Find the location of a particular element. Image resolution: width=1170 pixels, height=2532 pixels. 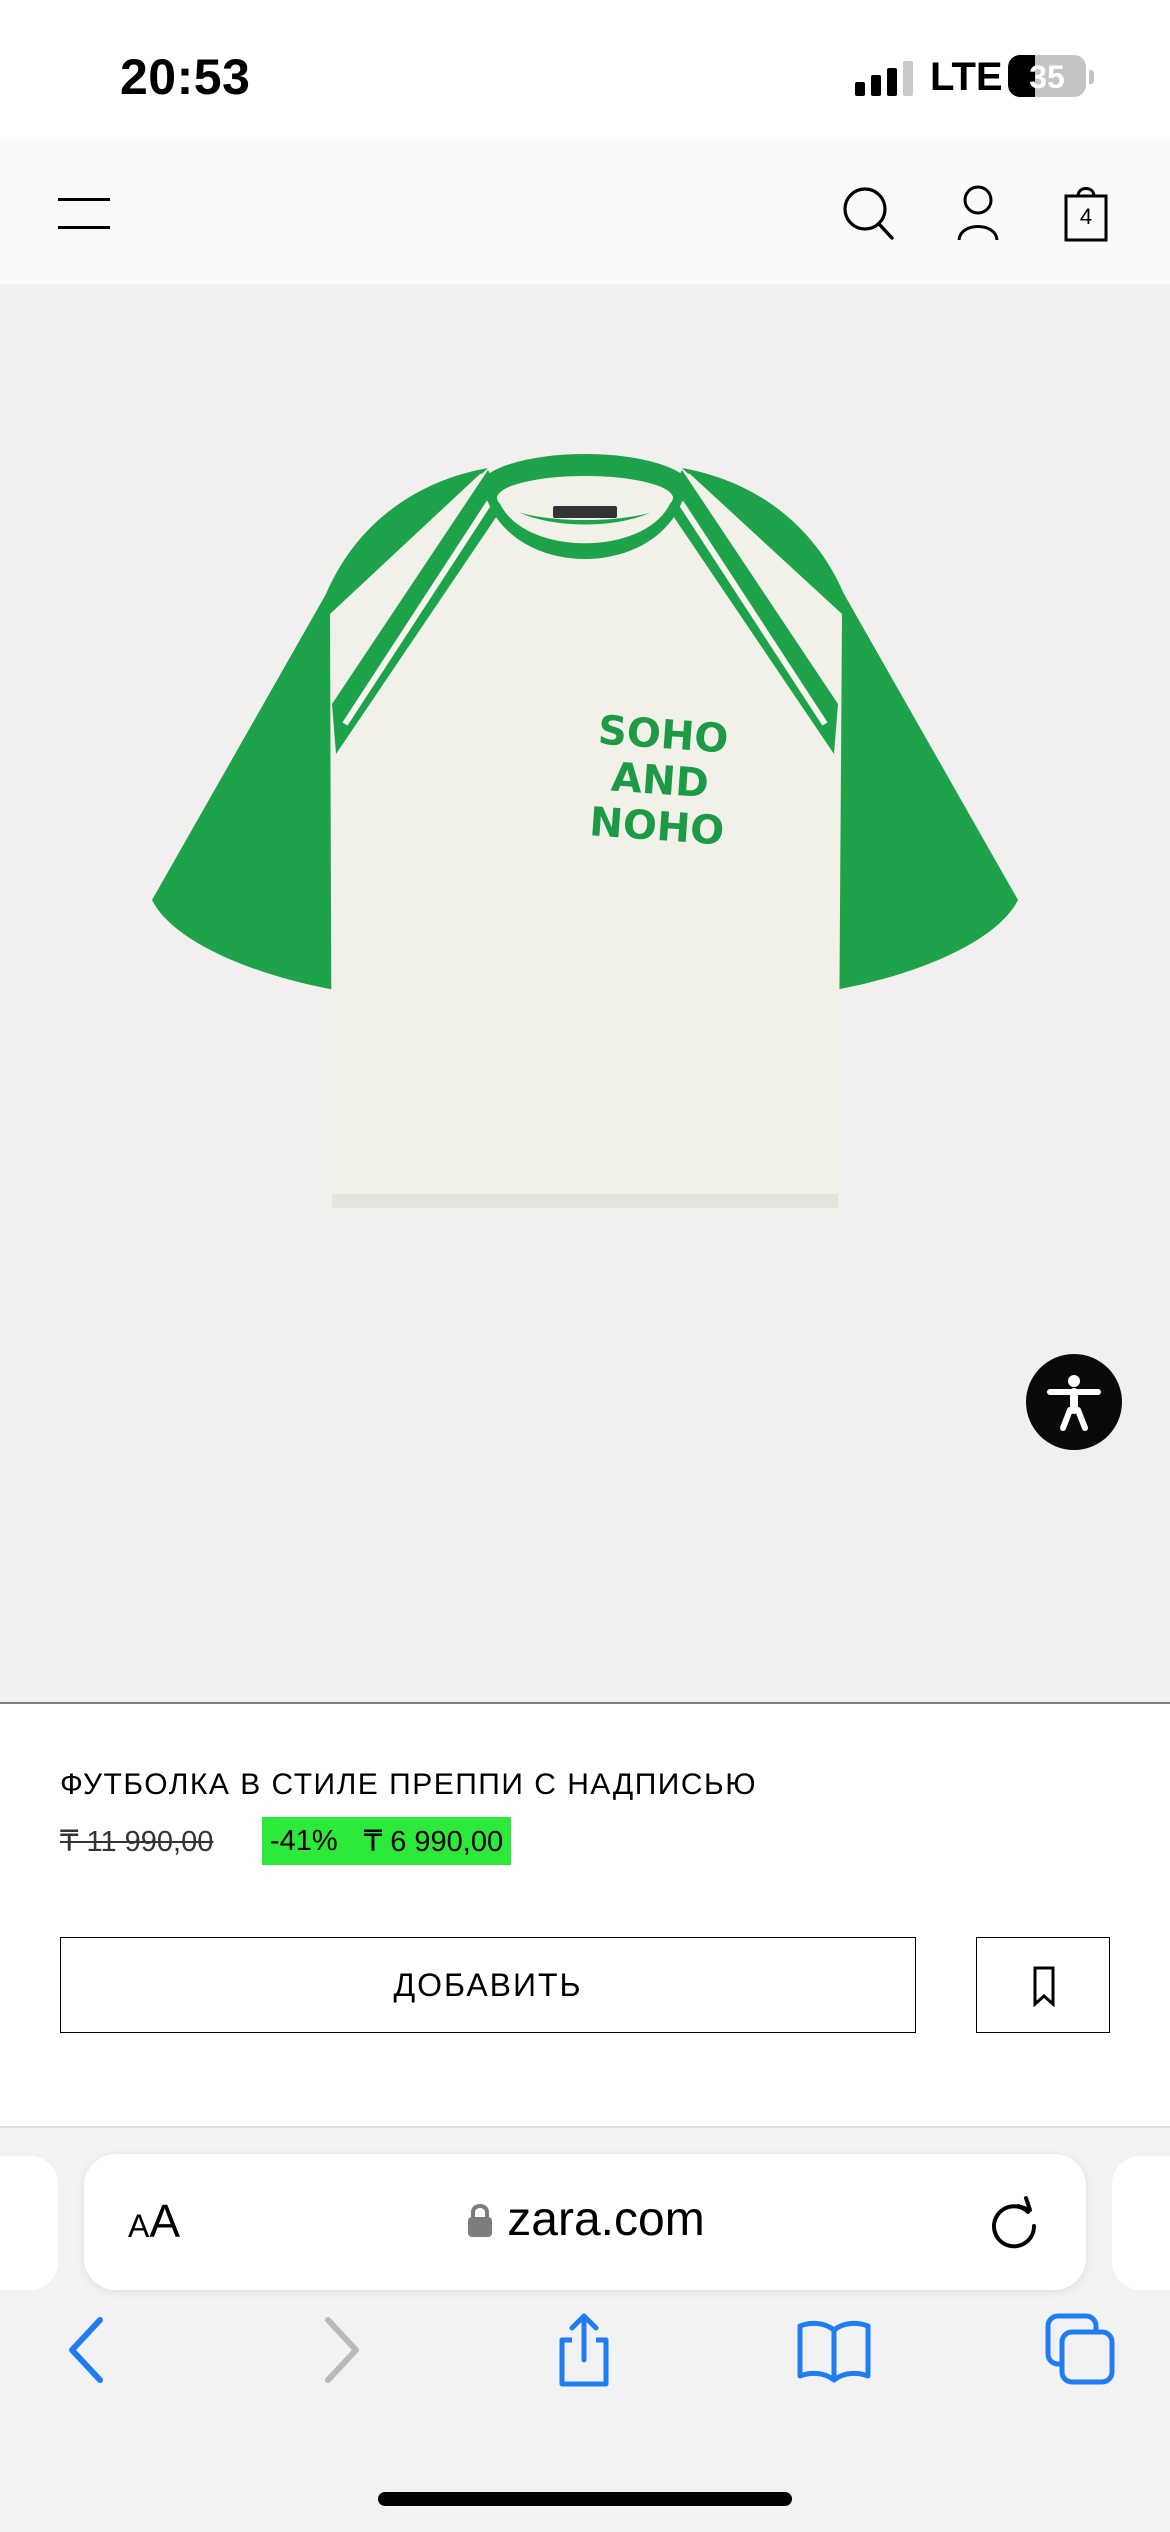

discount-percent: -41% is located at coordinates (304, 1840).